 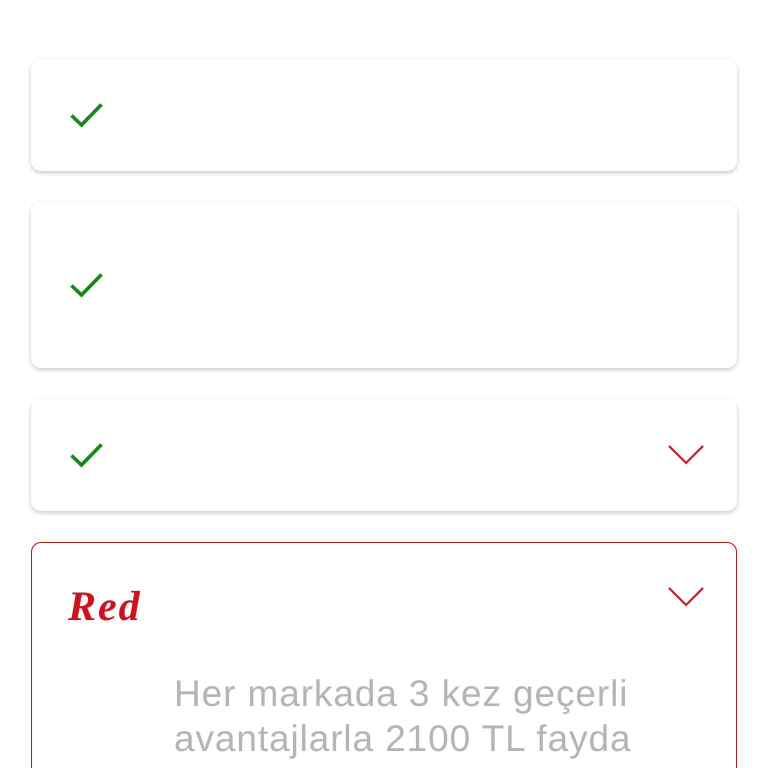 What do you see at coordinates (105, 607) in the screenshot?
I see `brand-logo: Red` at bounding box center [105, 607].